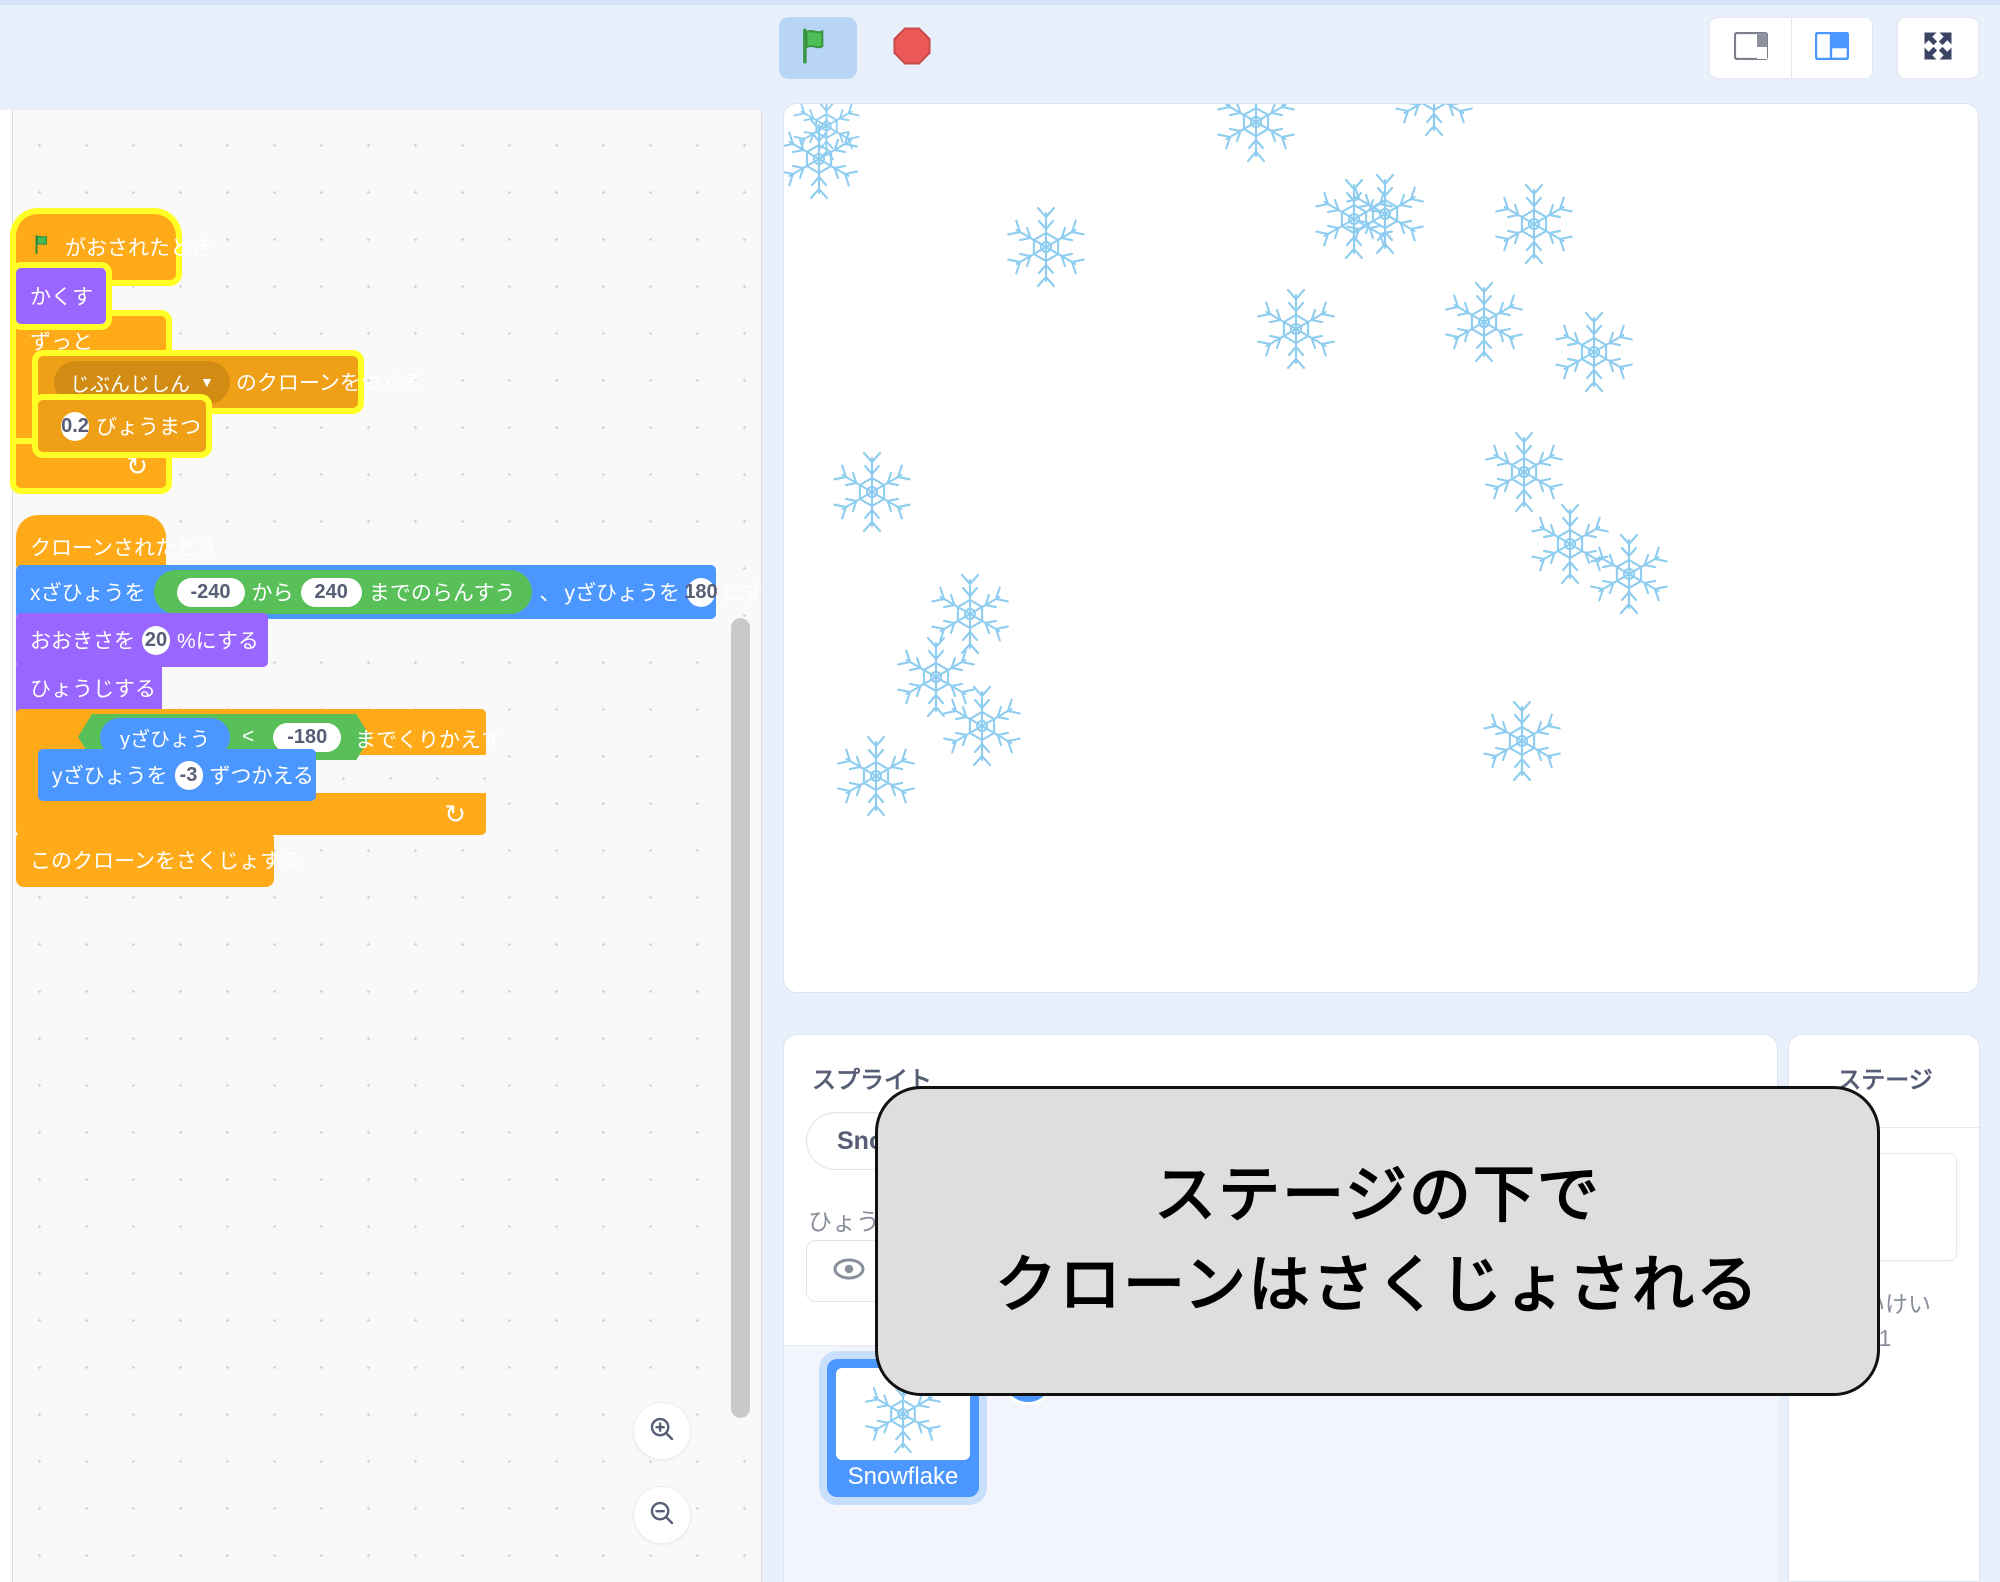 The image size is (2000, 1582). Describe the element at coordinates (61, 342) in the screenshot. I see `forever-label: ずっと` at that location.